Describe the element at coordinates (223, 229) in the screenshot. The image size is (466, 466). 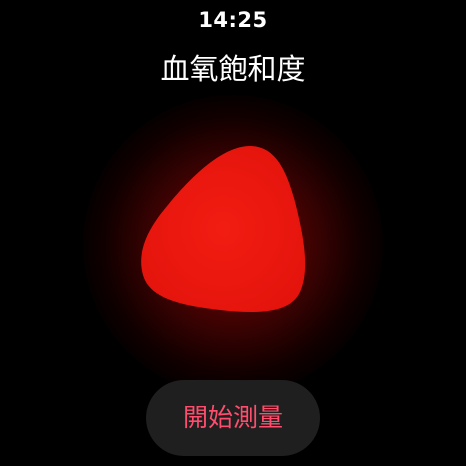
I see `blob-shape` at that location.